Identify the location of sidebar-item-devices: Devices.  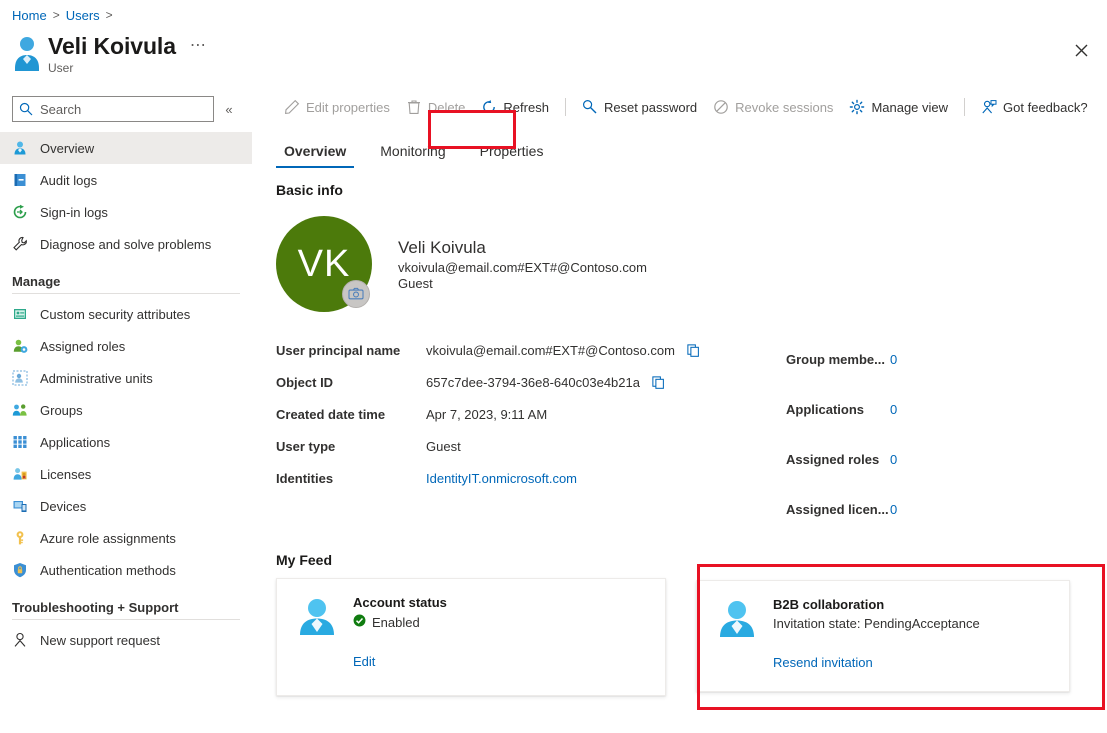
(126, 506).